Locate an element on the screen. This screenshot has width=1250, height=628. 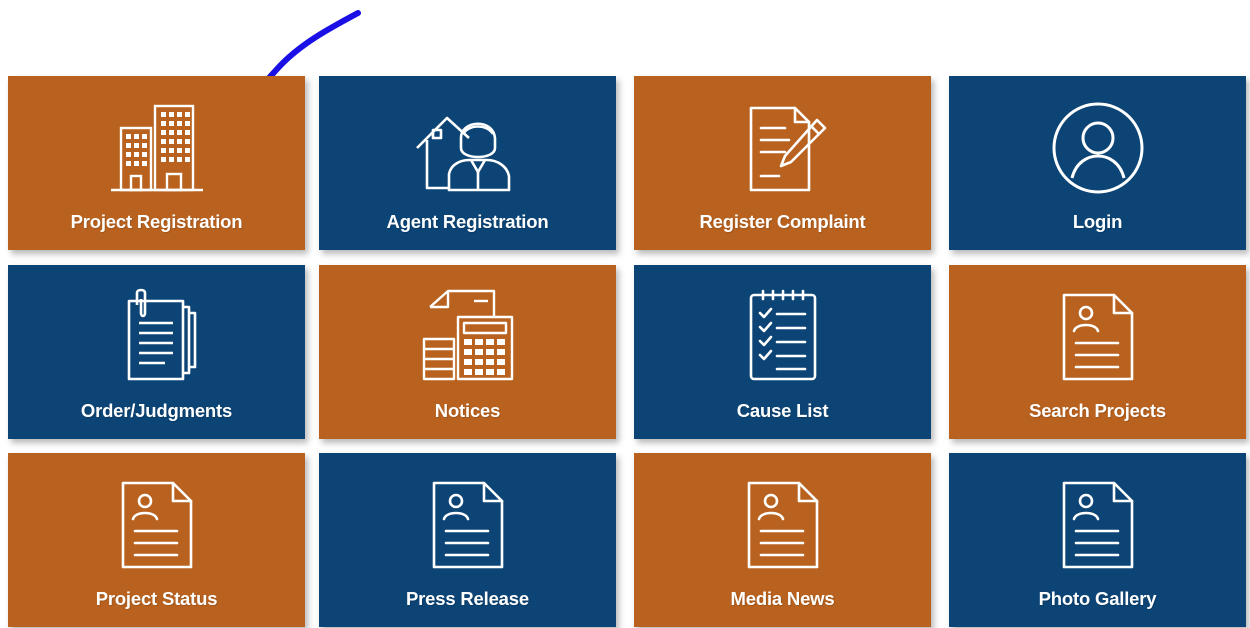
tile-cause-list: Cause List is located at coordinates (782, 352).